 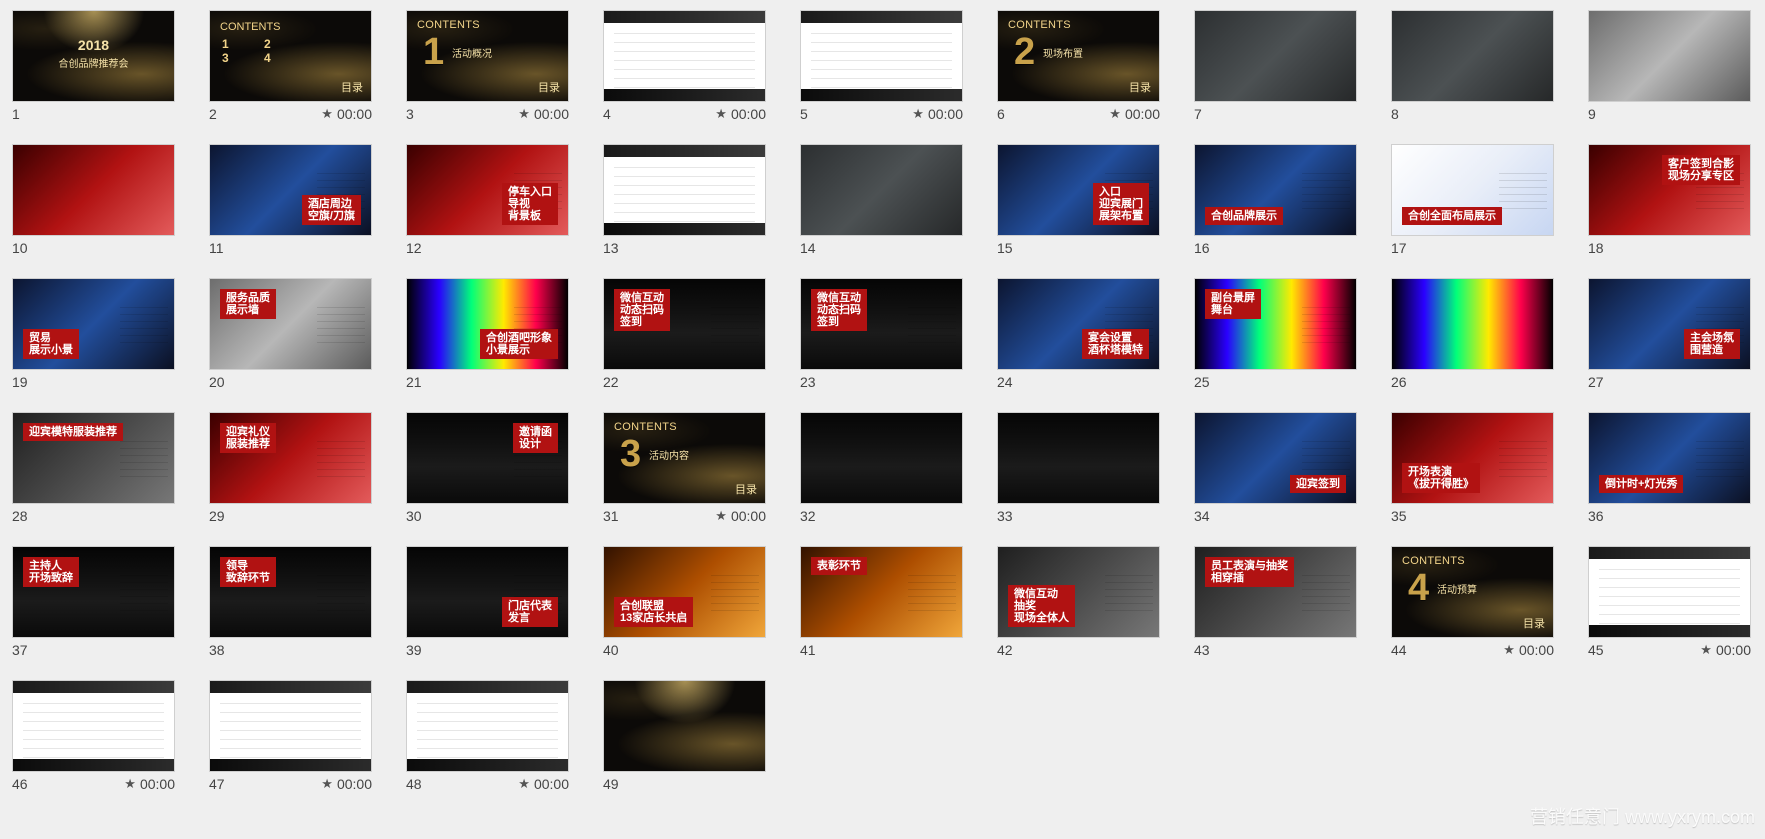 I want to click on slide-item: 7, so click(x=1275, y=67).